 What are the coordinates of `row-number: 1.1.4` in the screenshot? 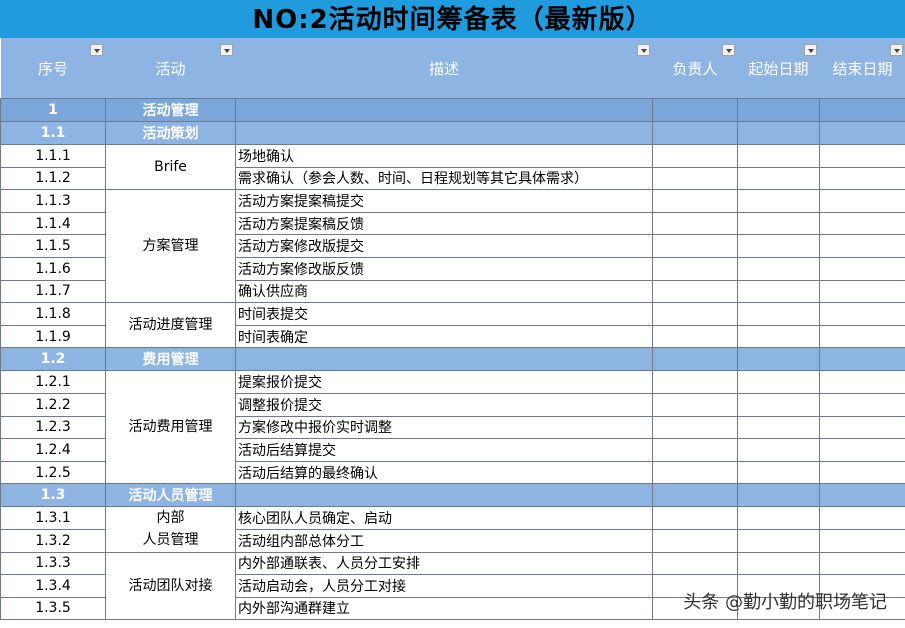 It's located at (53, 223).